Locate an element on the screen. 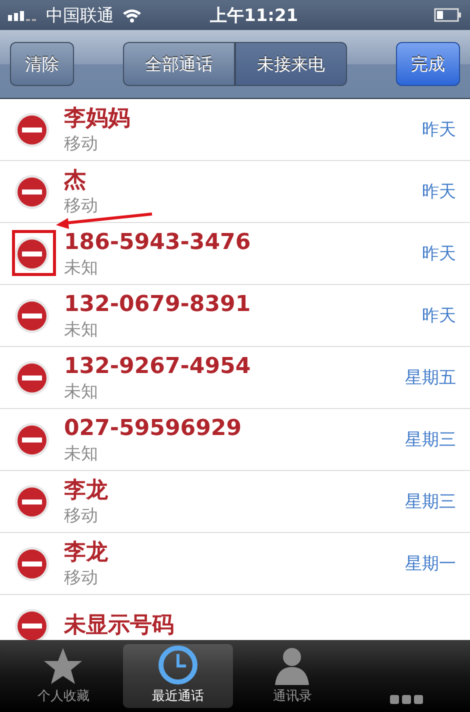 The height and width of the screenshot is (712, 470). wifi-icon is located at coordinates (132, 15).